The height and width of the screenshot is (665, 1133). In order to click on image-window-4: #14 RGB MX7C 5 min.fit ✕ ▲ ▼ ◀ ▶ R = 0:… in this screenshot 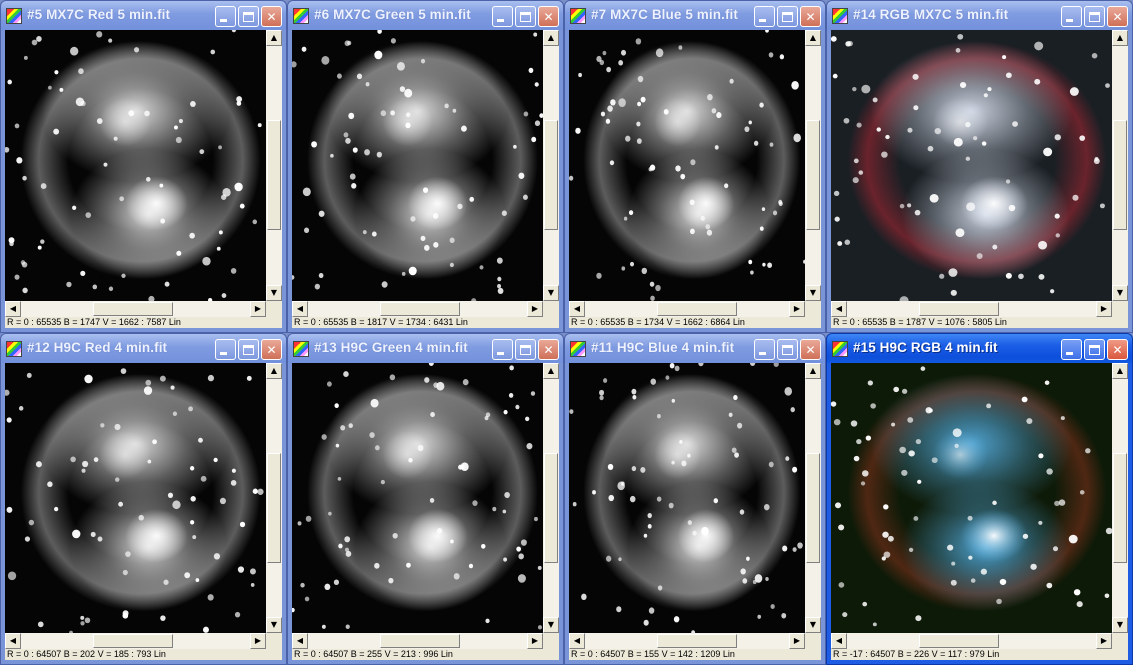, I will do `click(979, 166)`.